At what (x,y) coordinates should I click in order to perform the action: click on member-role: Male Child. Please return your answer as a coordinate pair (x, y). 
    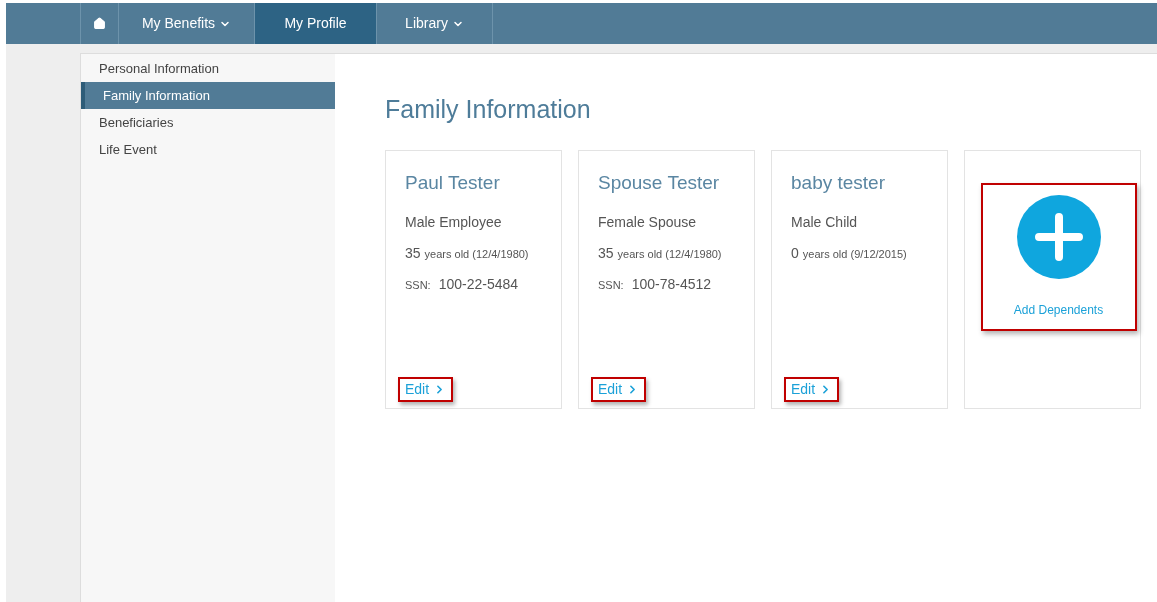
    Looking at the image, I should click on (825, 222).